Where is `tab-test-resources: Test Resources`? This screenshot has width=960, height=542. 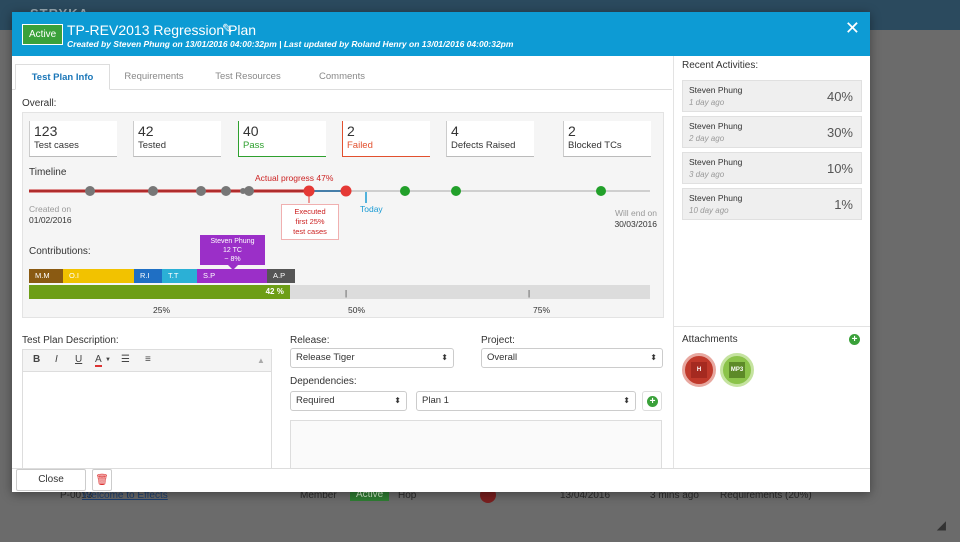 tab-test-resources: Test Resources is located at coordinates (248, 77).